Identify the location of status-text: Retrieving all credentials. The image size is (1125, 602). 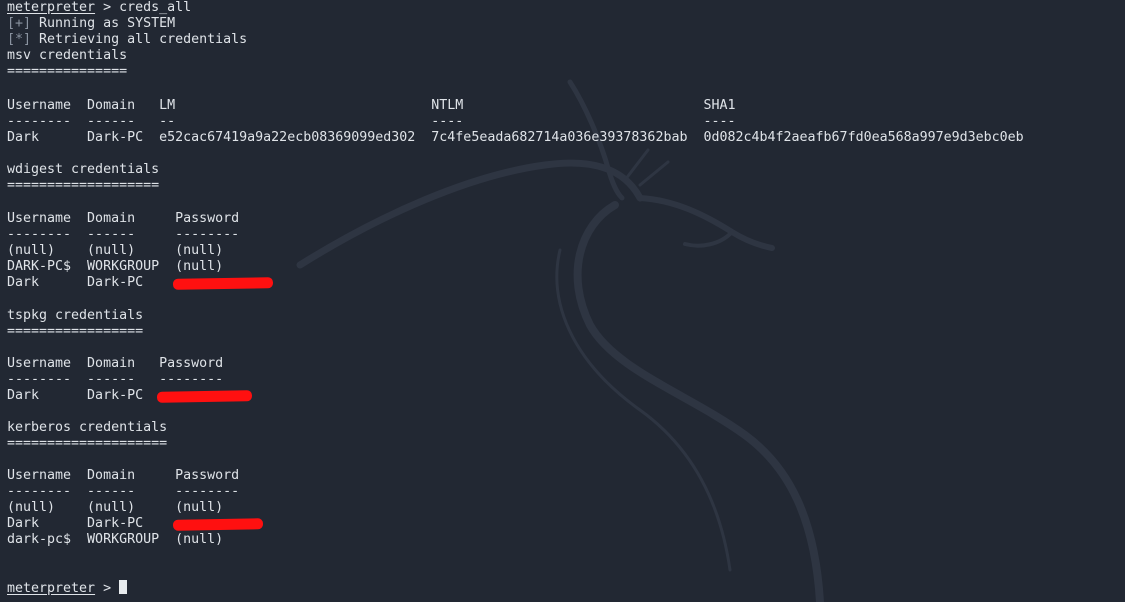
(139, 39).